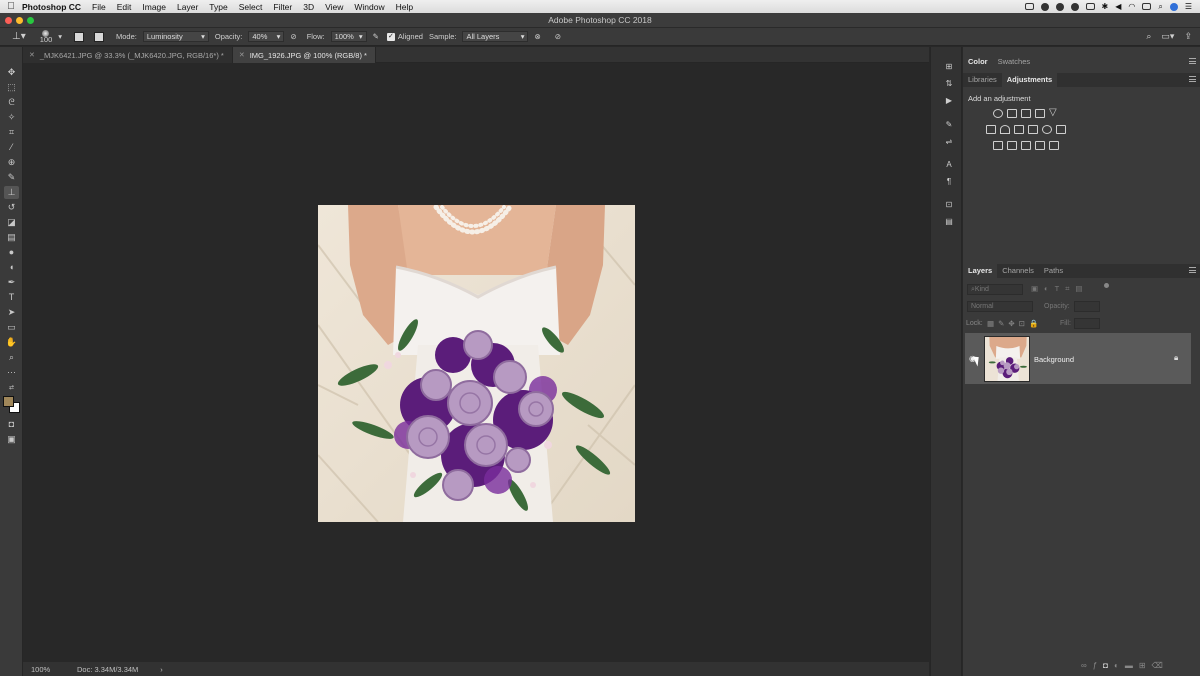 This screenshot has width=1200, height=676. I want to click on black-white-icon, so click(1019, 129).